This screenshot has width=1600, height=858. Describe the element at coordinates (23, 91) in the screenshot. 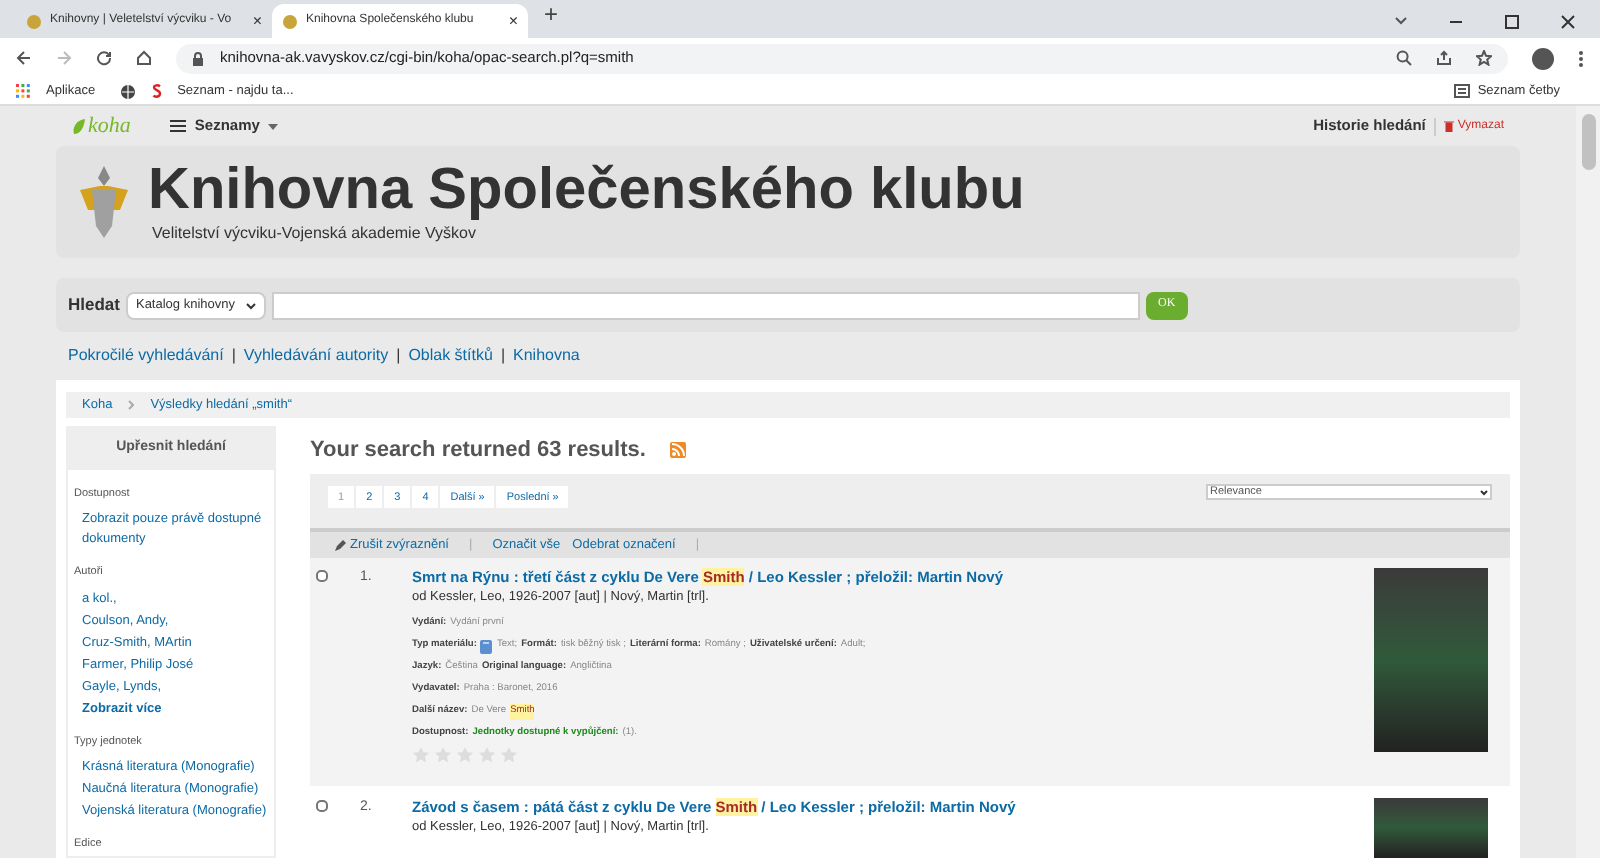

I see `apps-grid-icon` at that location.